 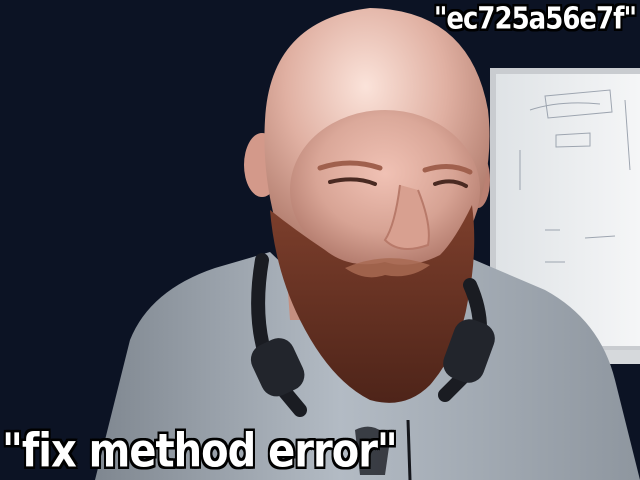 I want to click on commit-message-caption: "fix method error", so click(x=200, y=451).